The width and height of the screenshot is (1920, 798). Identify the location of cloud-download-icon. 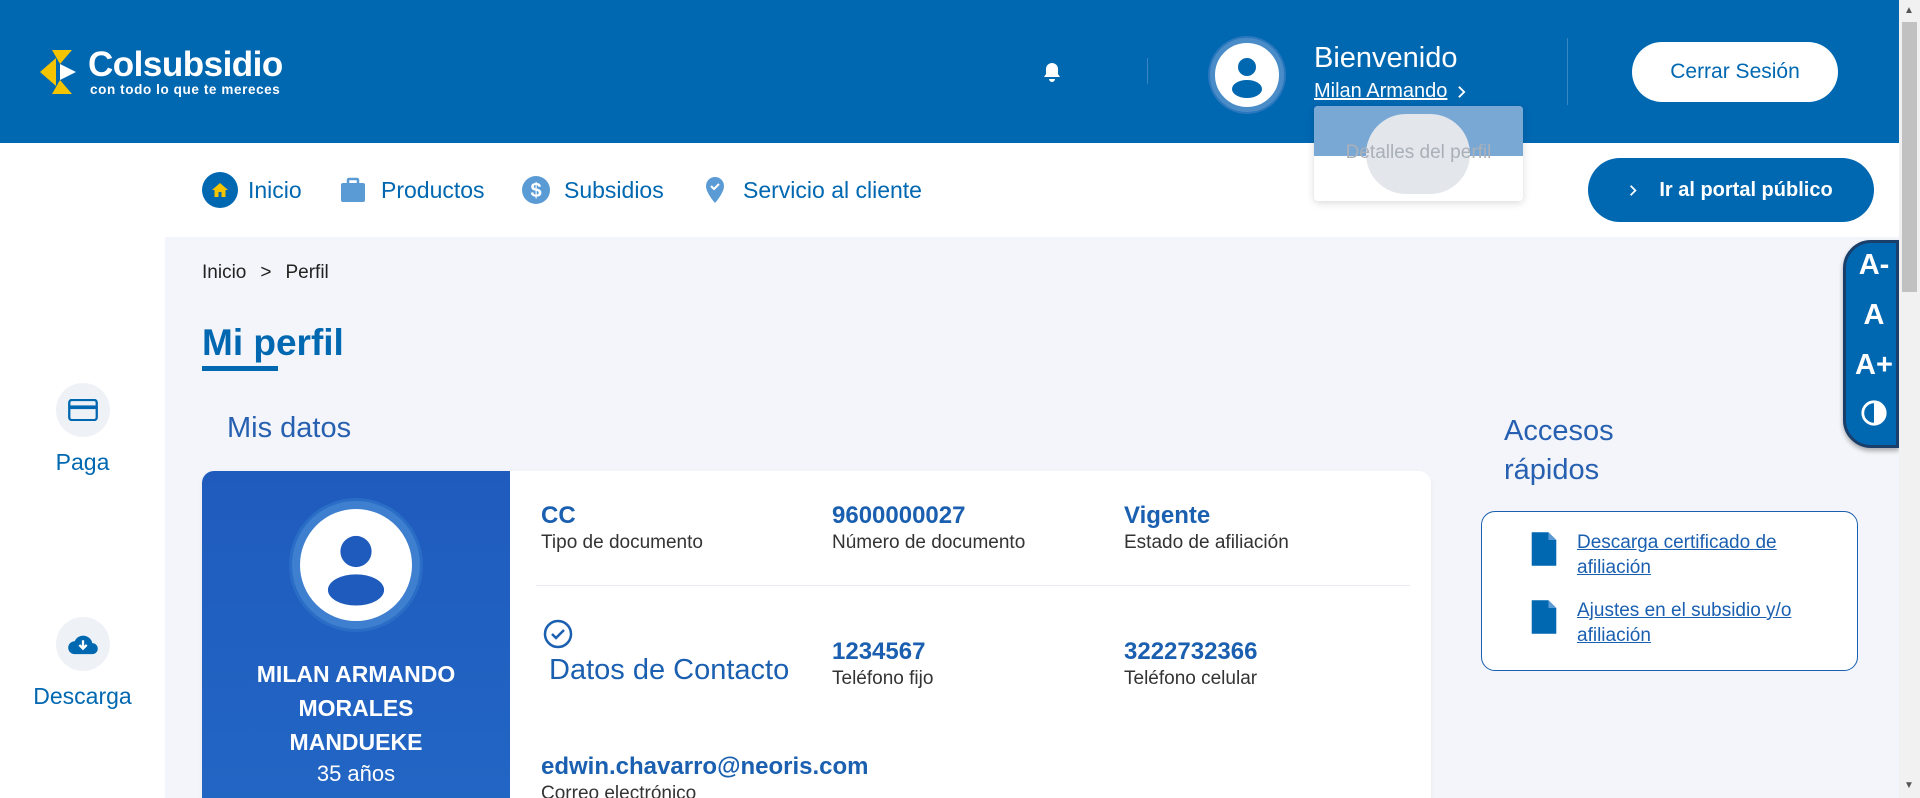
(82, 644).